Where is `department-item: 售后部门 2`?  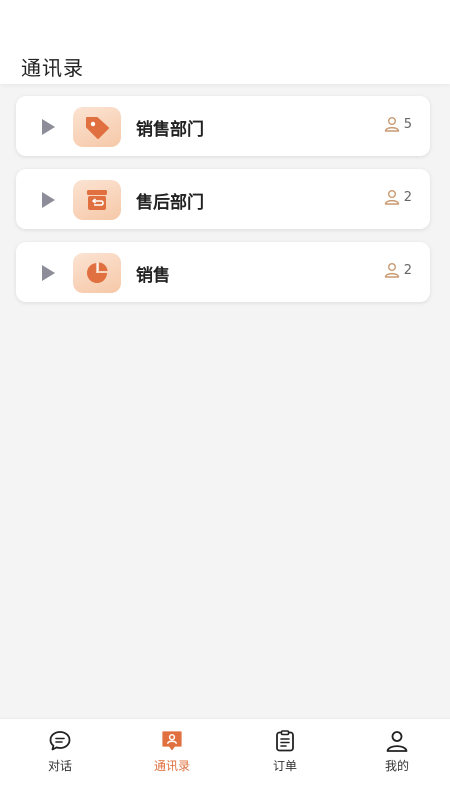 department-item: 售后部门 2 is located at coordinates (223, 199).